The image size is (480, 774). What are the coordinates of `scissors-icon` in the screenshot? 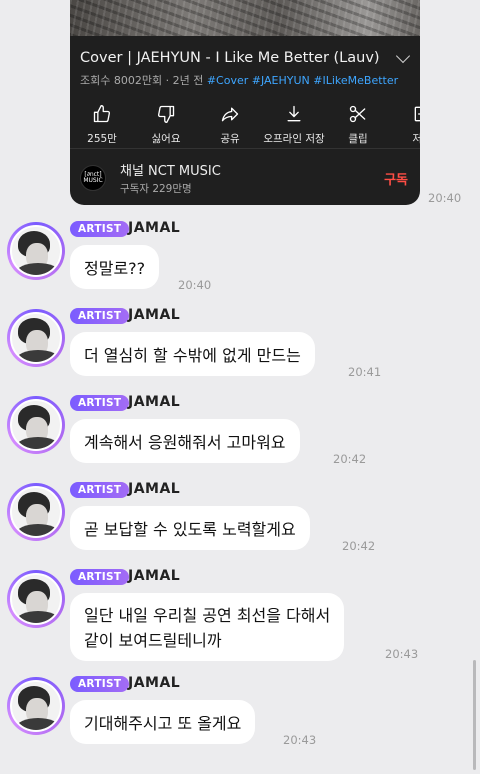 It's located at (357, 114).